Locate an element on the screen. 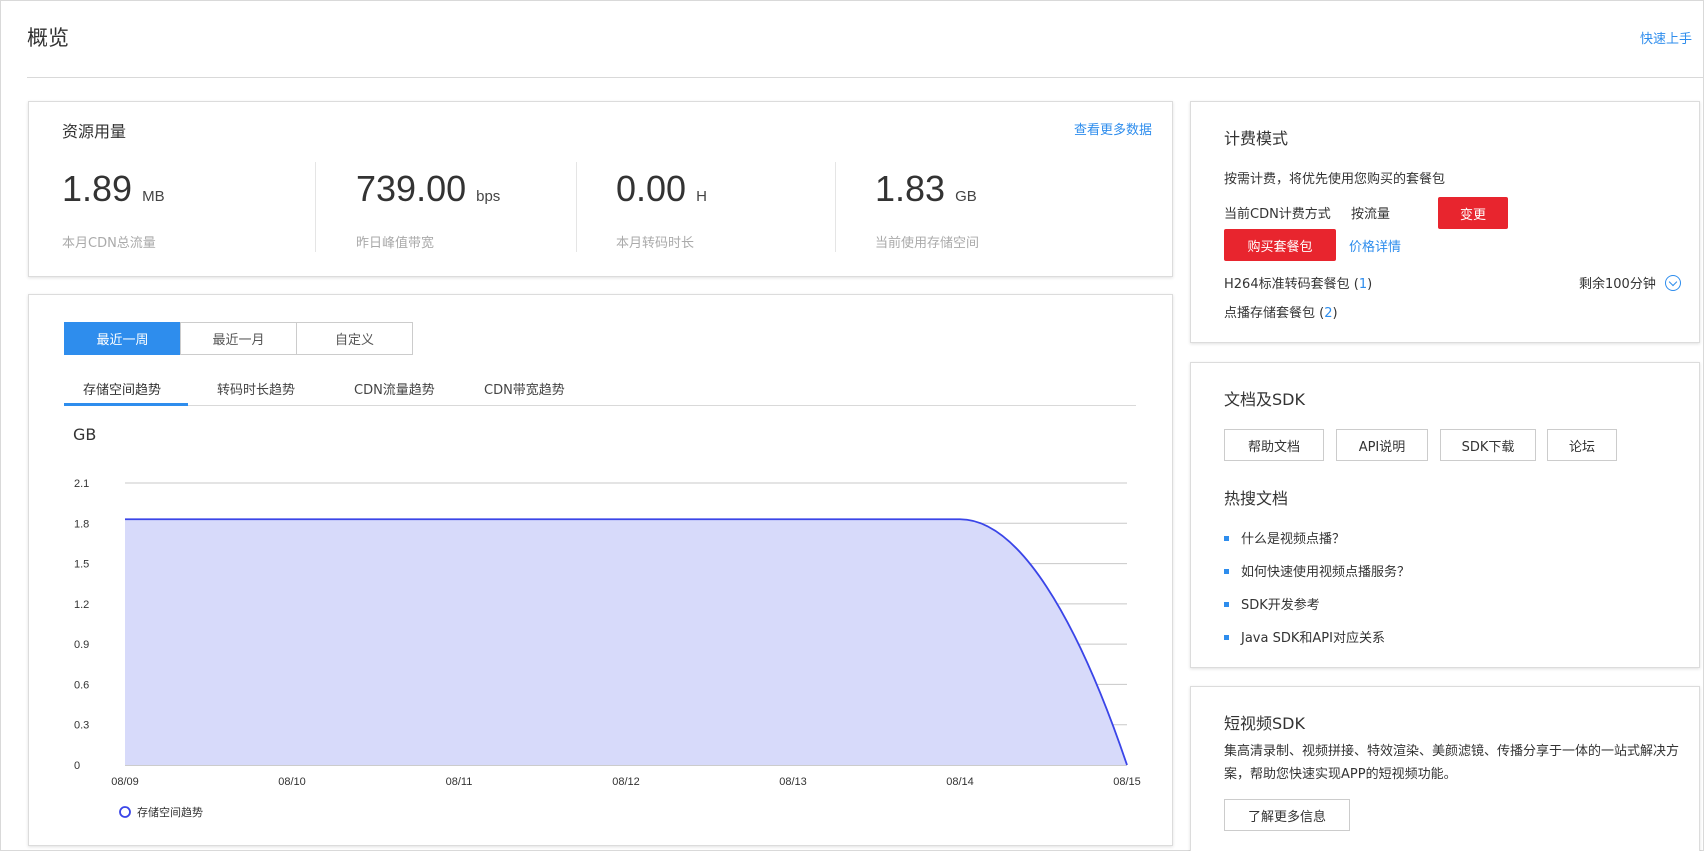  hot-doc-link: SDK开发参考 is located at coordinates (1272, 603).